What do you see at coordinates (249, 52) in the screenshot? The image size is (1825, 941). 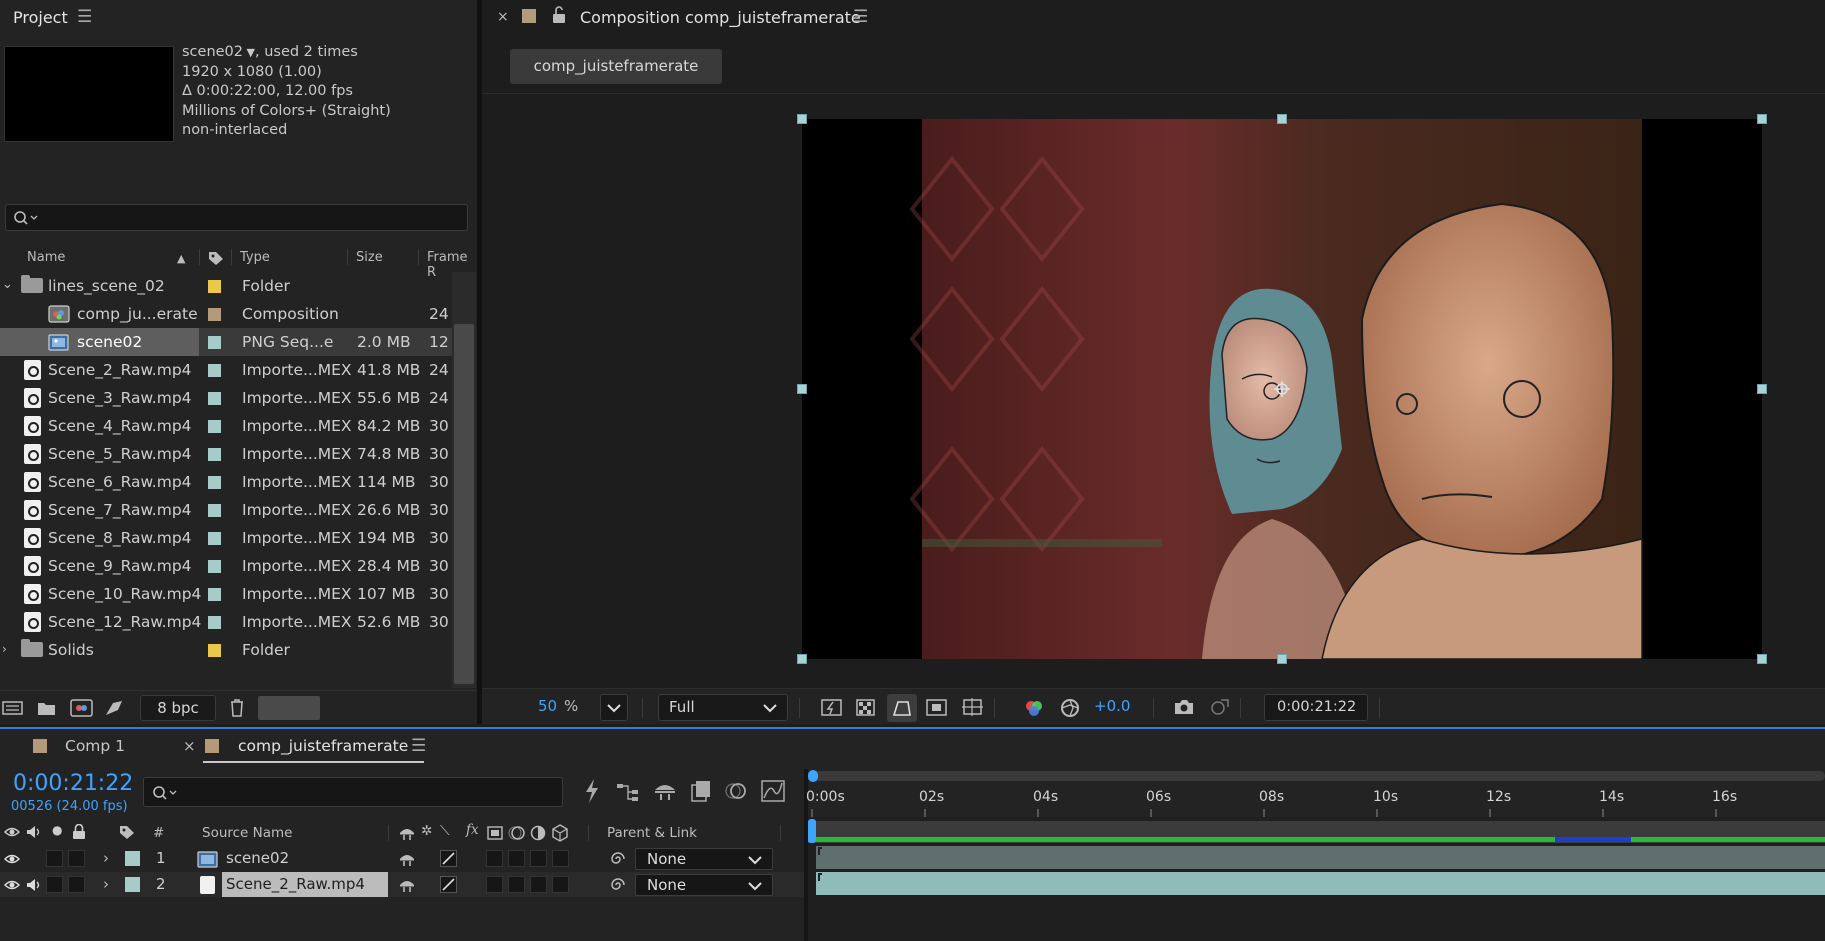 I see `footage-dropdown-icon: ▼` at bounding box center [249, 52].